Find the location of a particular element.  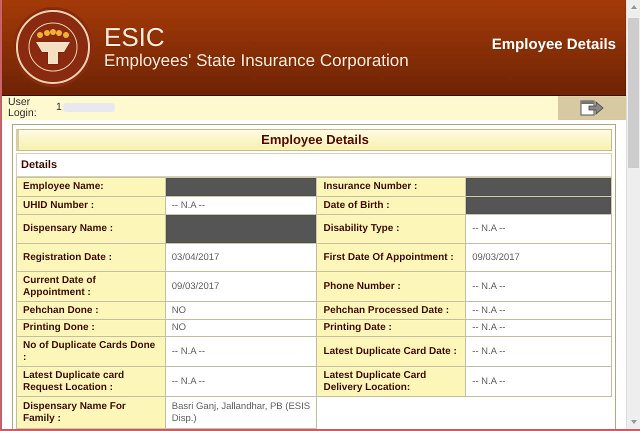

login-label: User Login: is located at coordinates (22, 107).